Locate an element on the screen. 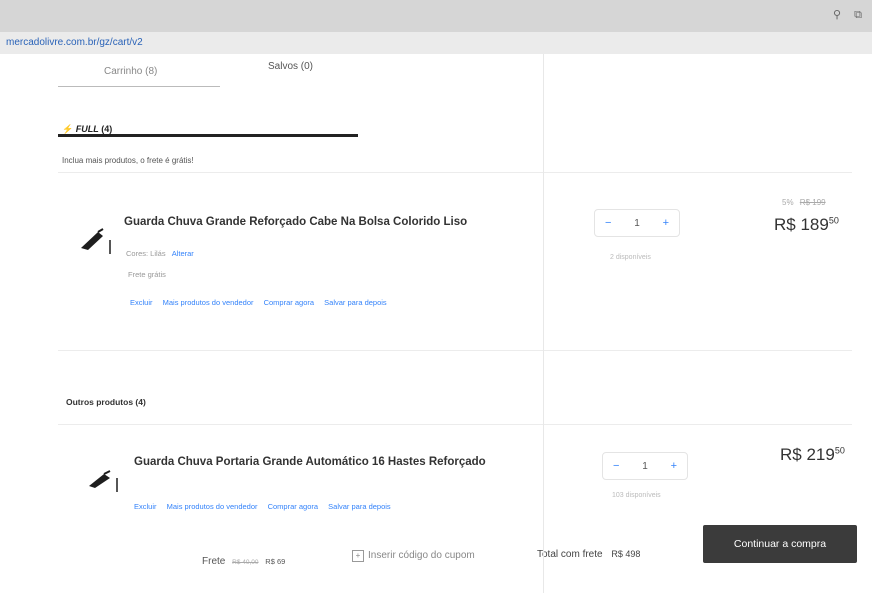 The image size is (872, 593). tab-cart-underline is located at coordinates (139, 86).